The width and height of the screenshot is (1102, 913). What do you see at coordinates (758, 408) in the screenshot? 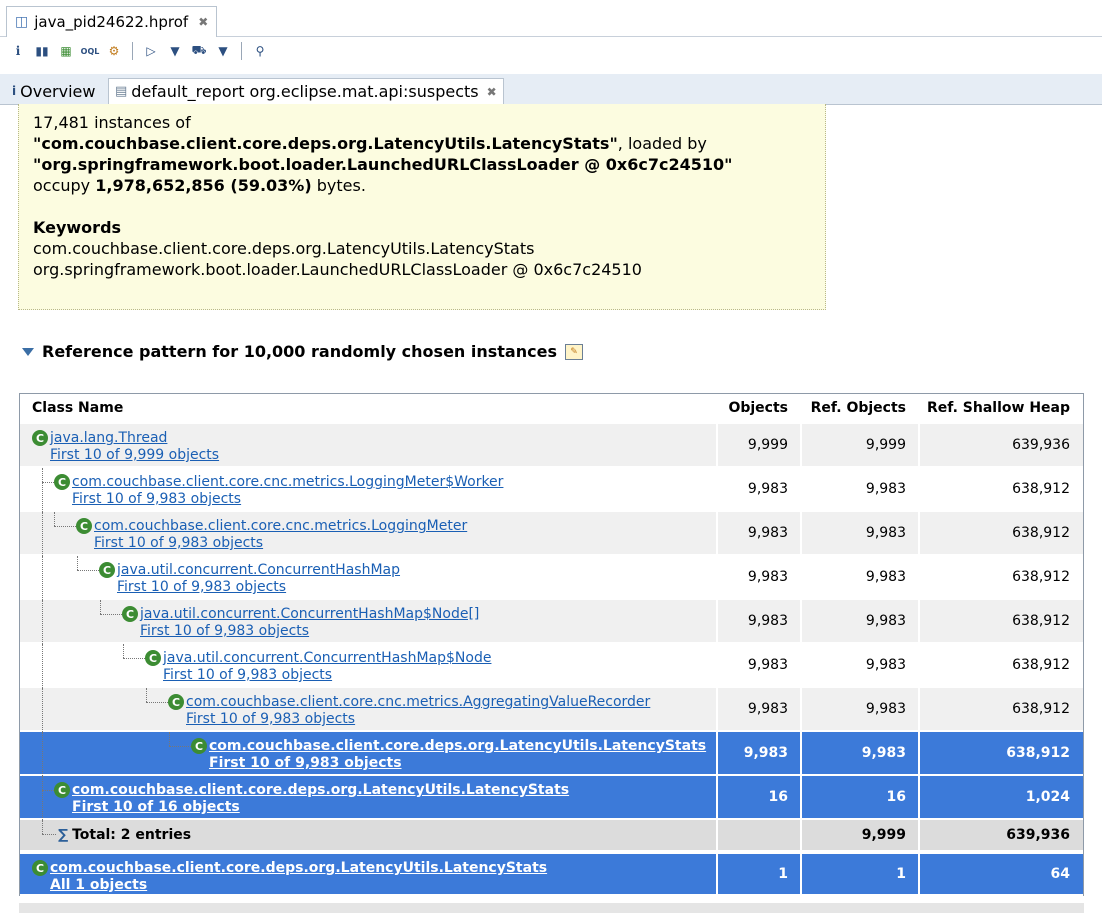
I see `header-objects: Objects` at bounding box center [758, 408].